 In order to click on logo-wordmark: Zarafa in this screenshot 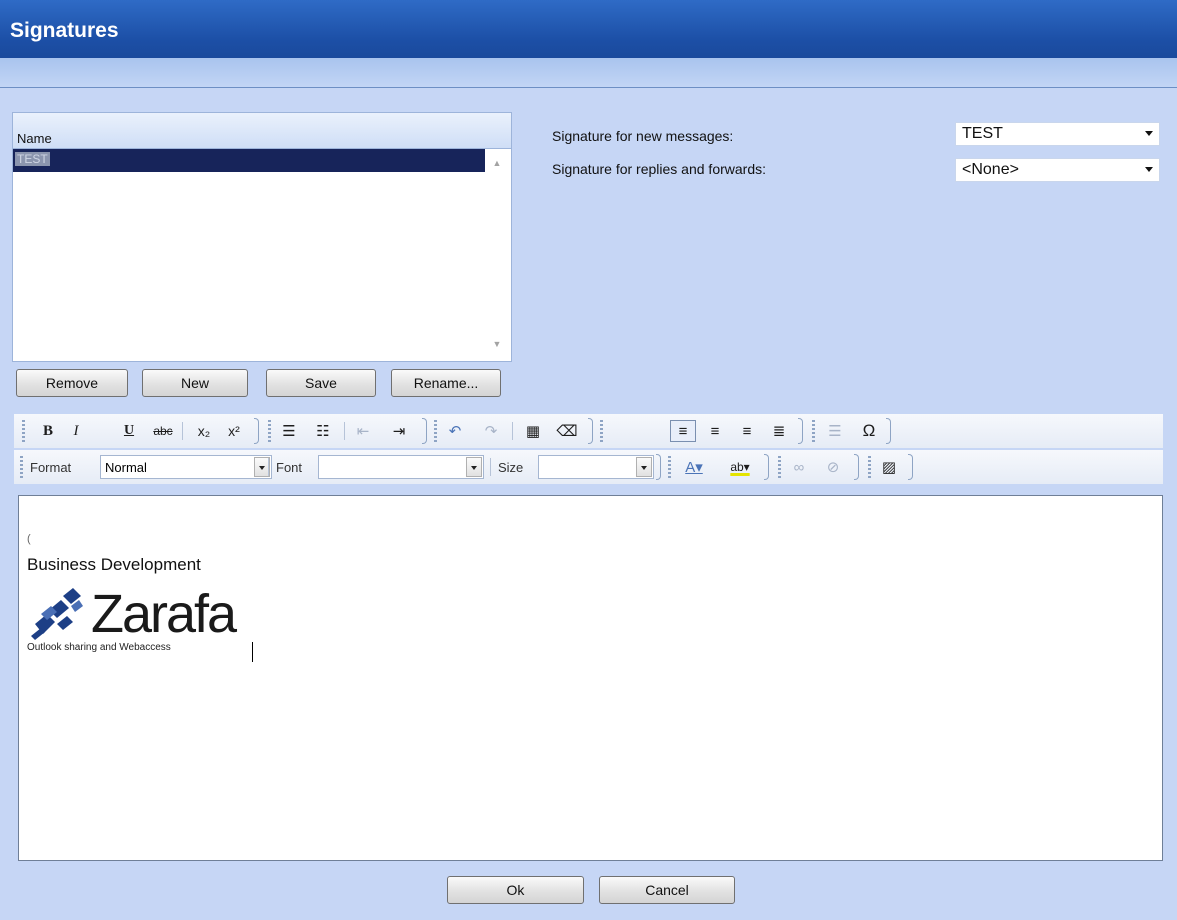, I will do `click(164, 614)`.